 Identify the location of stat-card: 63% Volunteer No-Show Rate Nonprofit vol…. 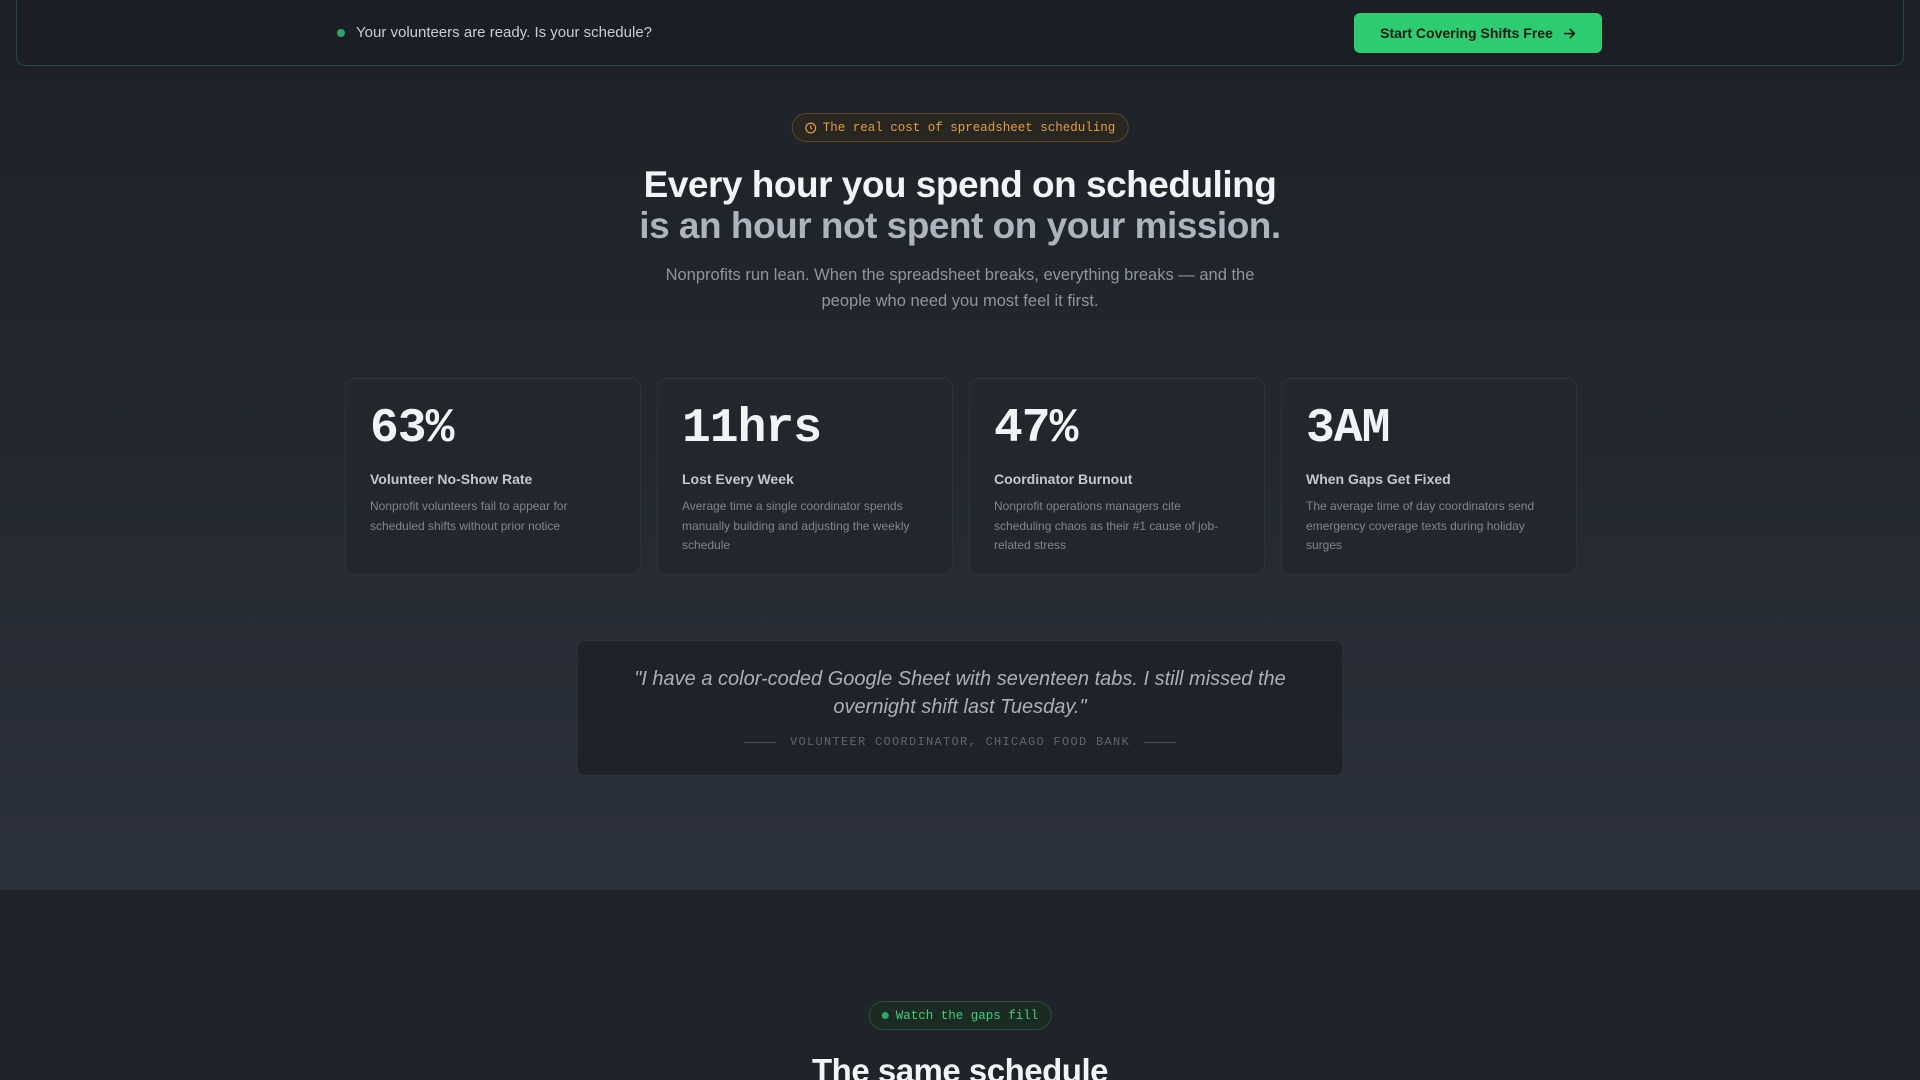
(493, 476).